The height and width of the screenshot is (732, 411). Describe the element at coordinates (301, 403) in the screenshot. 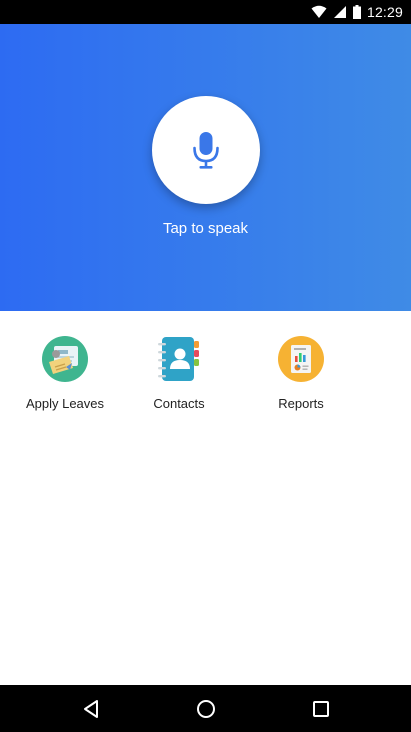

I see `reports-label: Reports` at that location.